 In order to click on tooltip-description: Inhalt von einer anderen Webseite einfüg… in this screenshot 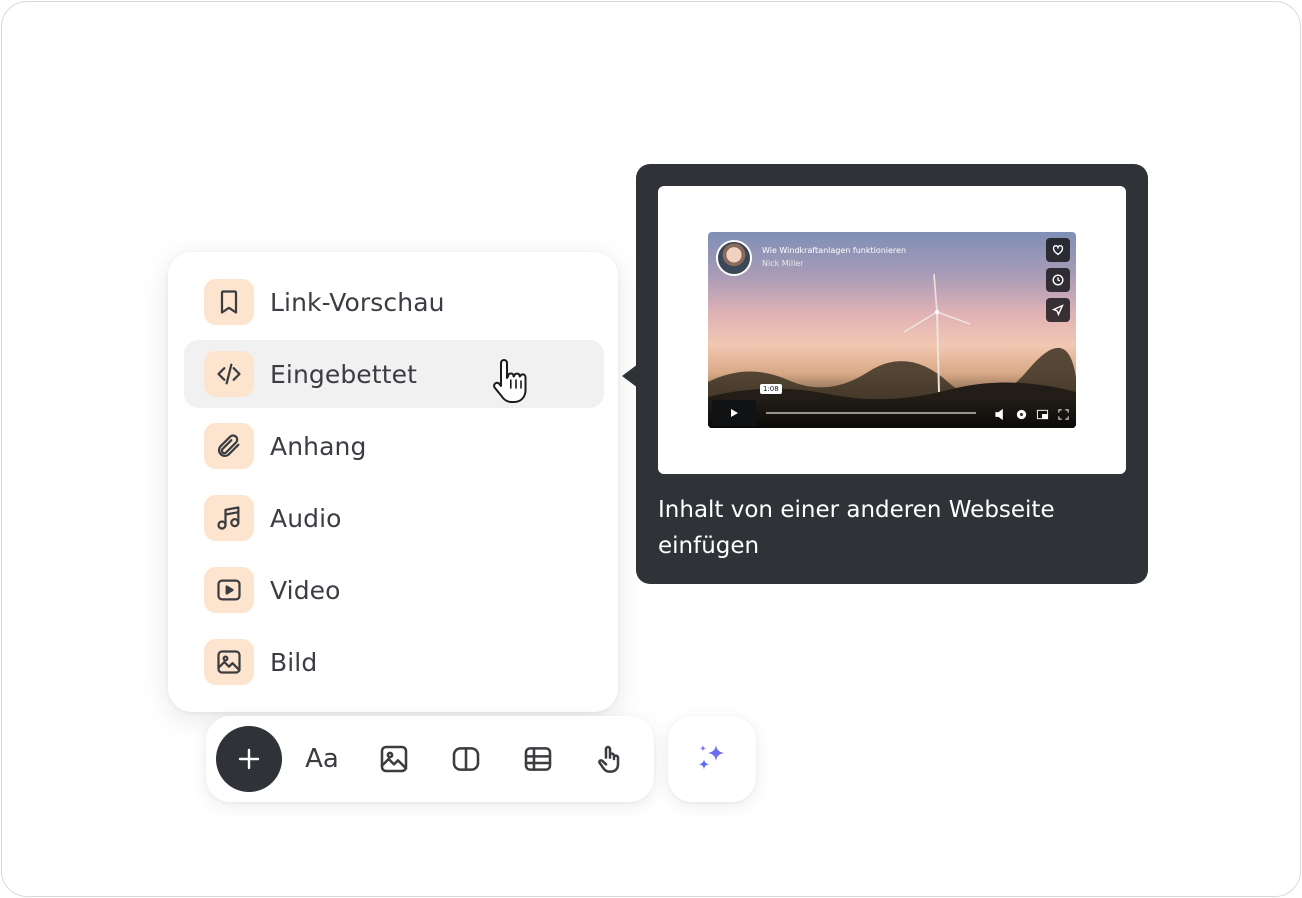, I will do `click(856, 528)`.